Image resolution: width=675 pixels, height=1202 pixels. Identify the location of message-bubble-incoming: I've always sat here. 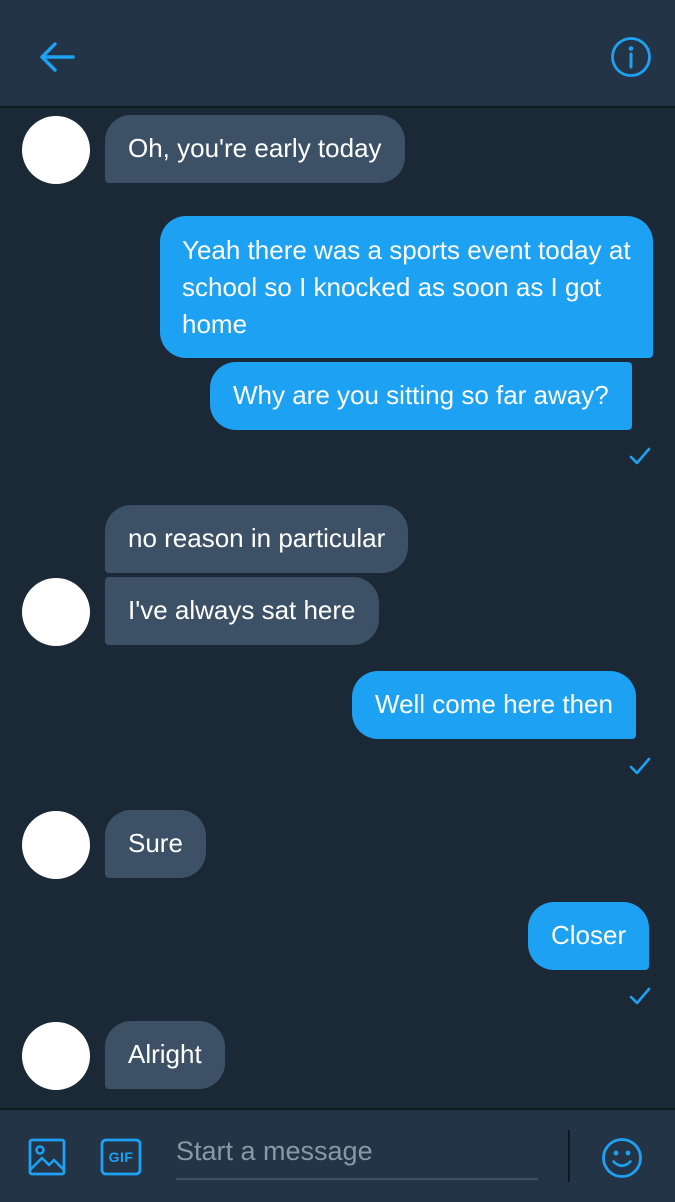
(242, 611).